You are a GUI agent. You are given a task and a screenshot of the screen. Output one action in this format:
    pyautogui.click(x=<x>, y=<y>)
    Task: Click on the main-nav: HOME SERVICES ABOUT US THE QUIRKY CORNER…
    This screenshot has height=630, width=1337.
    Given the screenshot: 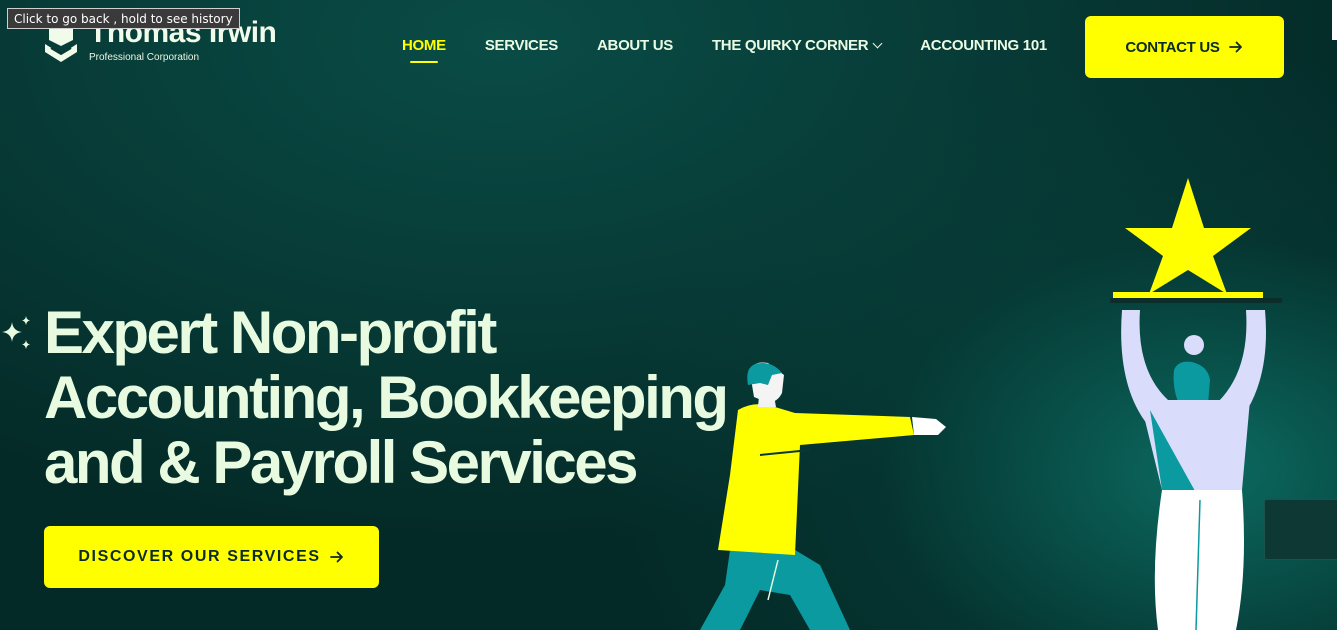 What is the action you would take?
    pyautogui.click(x=744, y=50)
    